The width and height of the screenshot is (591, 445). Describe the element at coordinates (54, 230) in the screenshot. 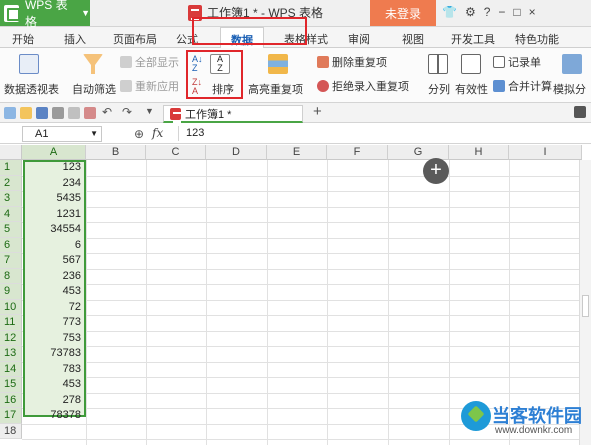

I see `cell-a5: 34554` at that location.